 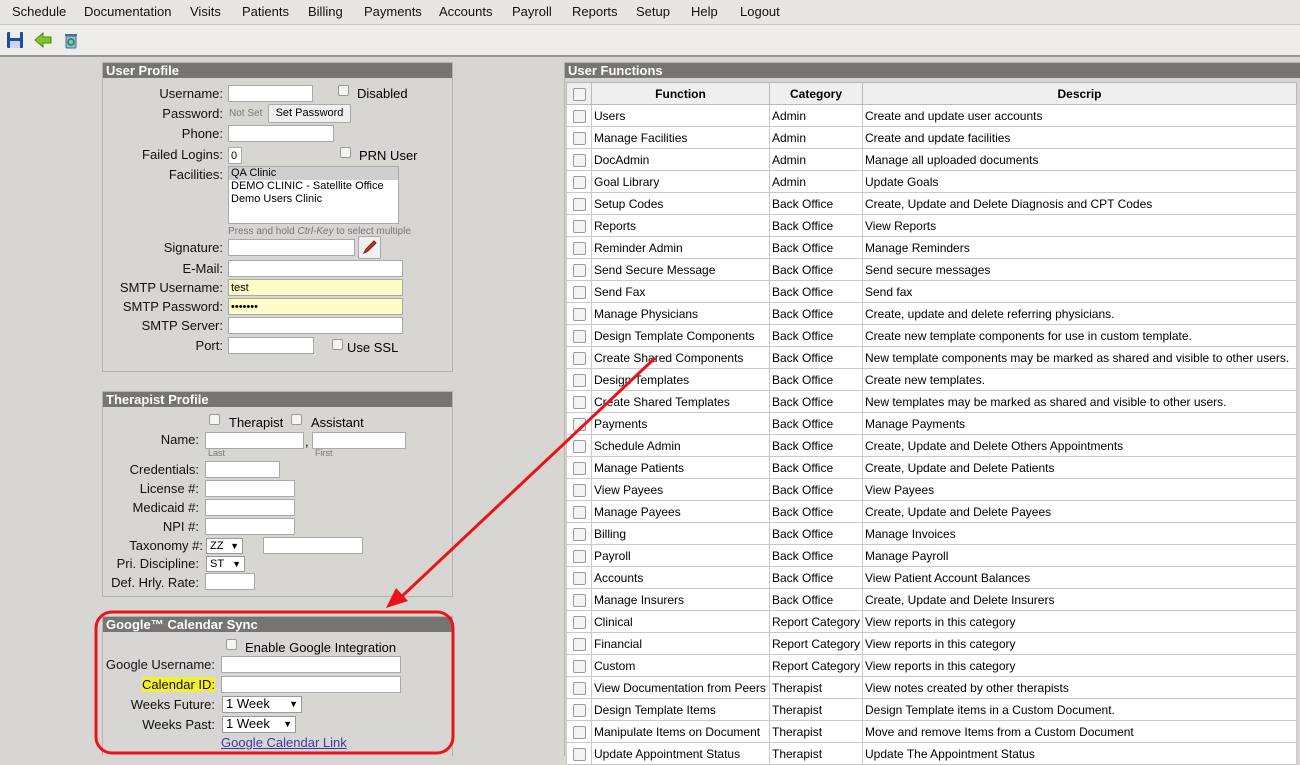 I want to click on facility-option: QA Clinic, so click(x=313, y=173).